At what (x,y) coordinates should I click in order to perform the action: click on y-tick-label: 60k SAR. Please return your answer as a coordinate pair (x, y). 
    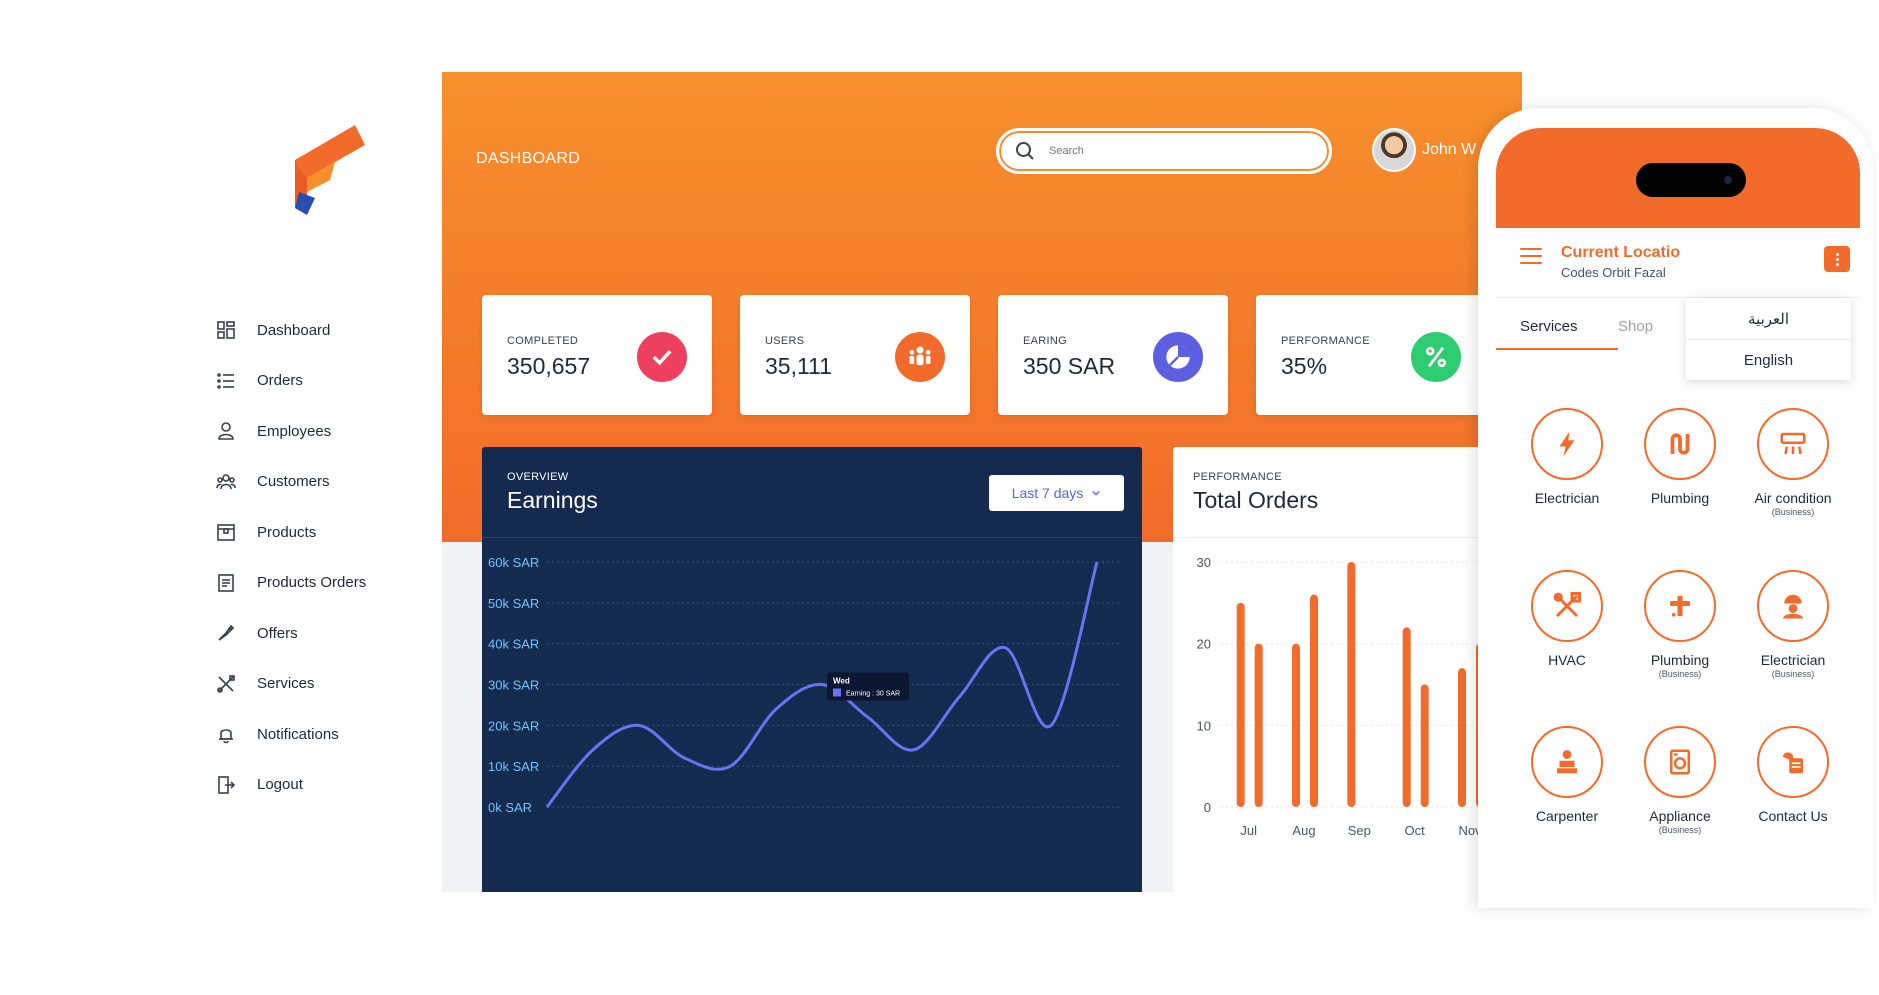
    Looking at the image, I should click on (513, 562).